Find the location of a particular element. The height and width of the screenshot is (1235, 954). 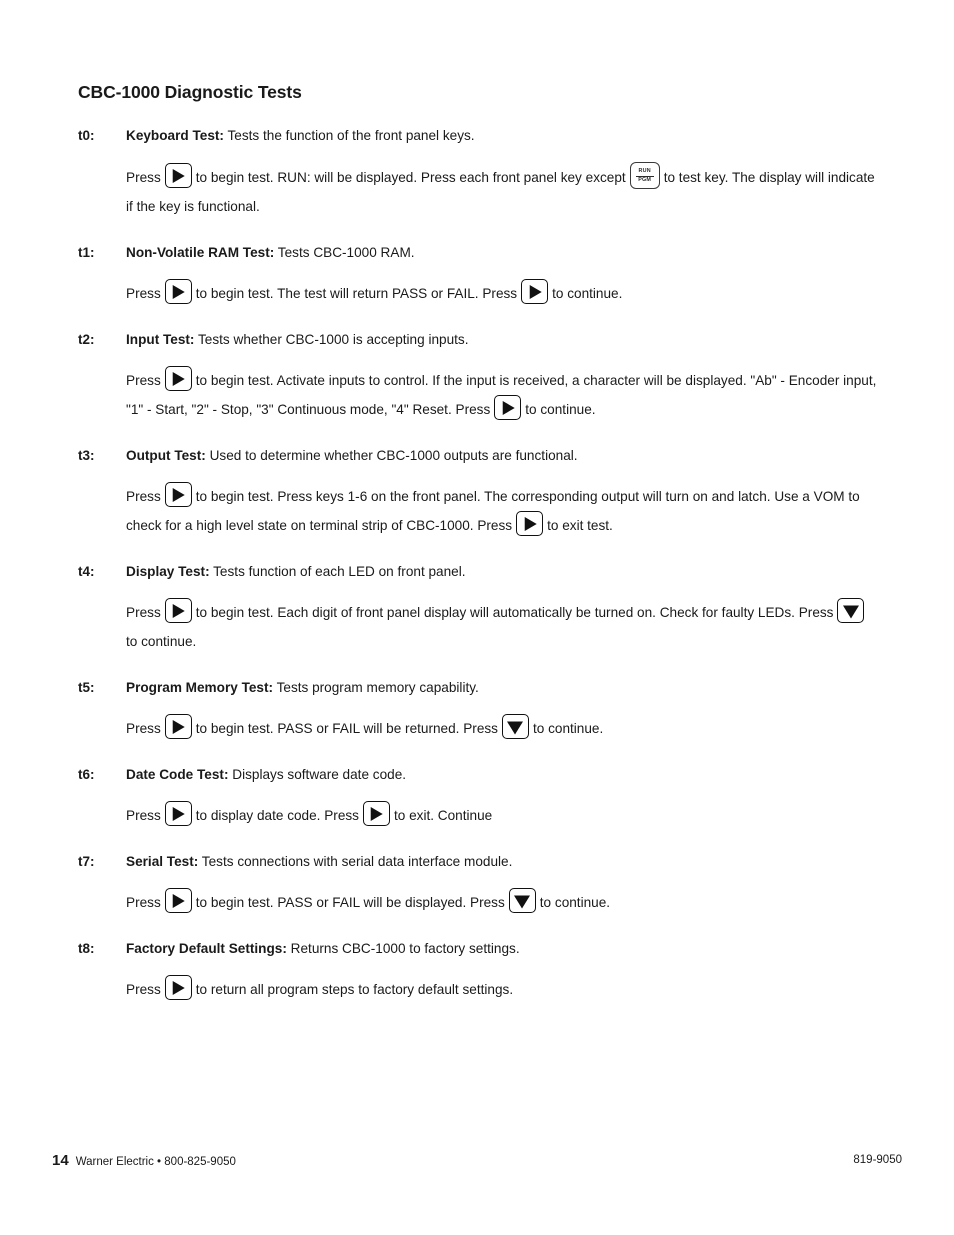

step-text-t4-3: to continue. is located at coordinates (161, 641).